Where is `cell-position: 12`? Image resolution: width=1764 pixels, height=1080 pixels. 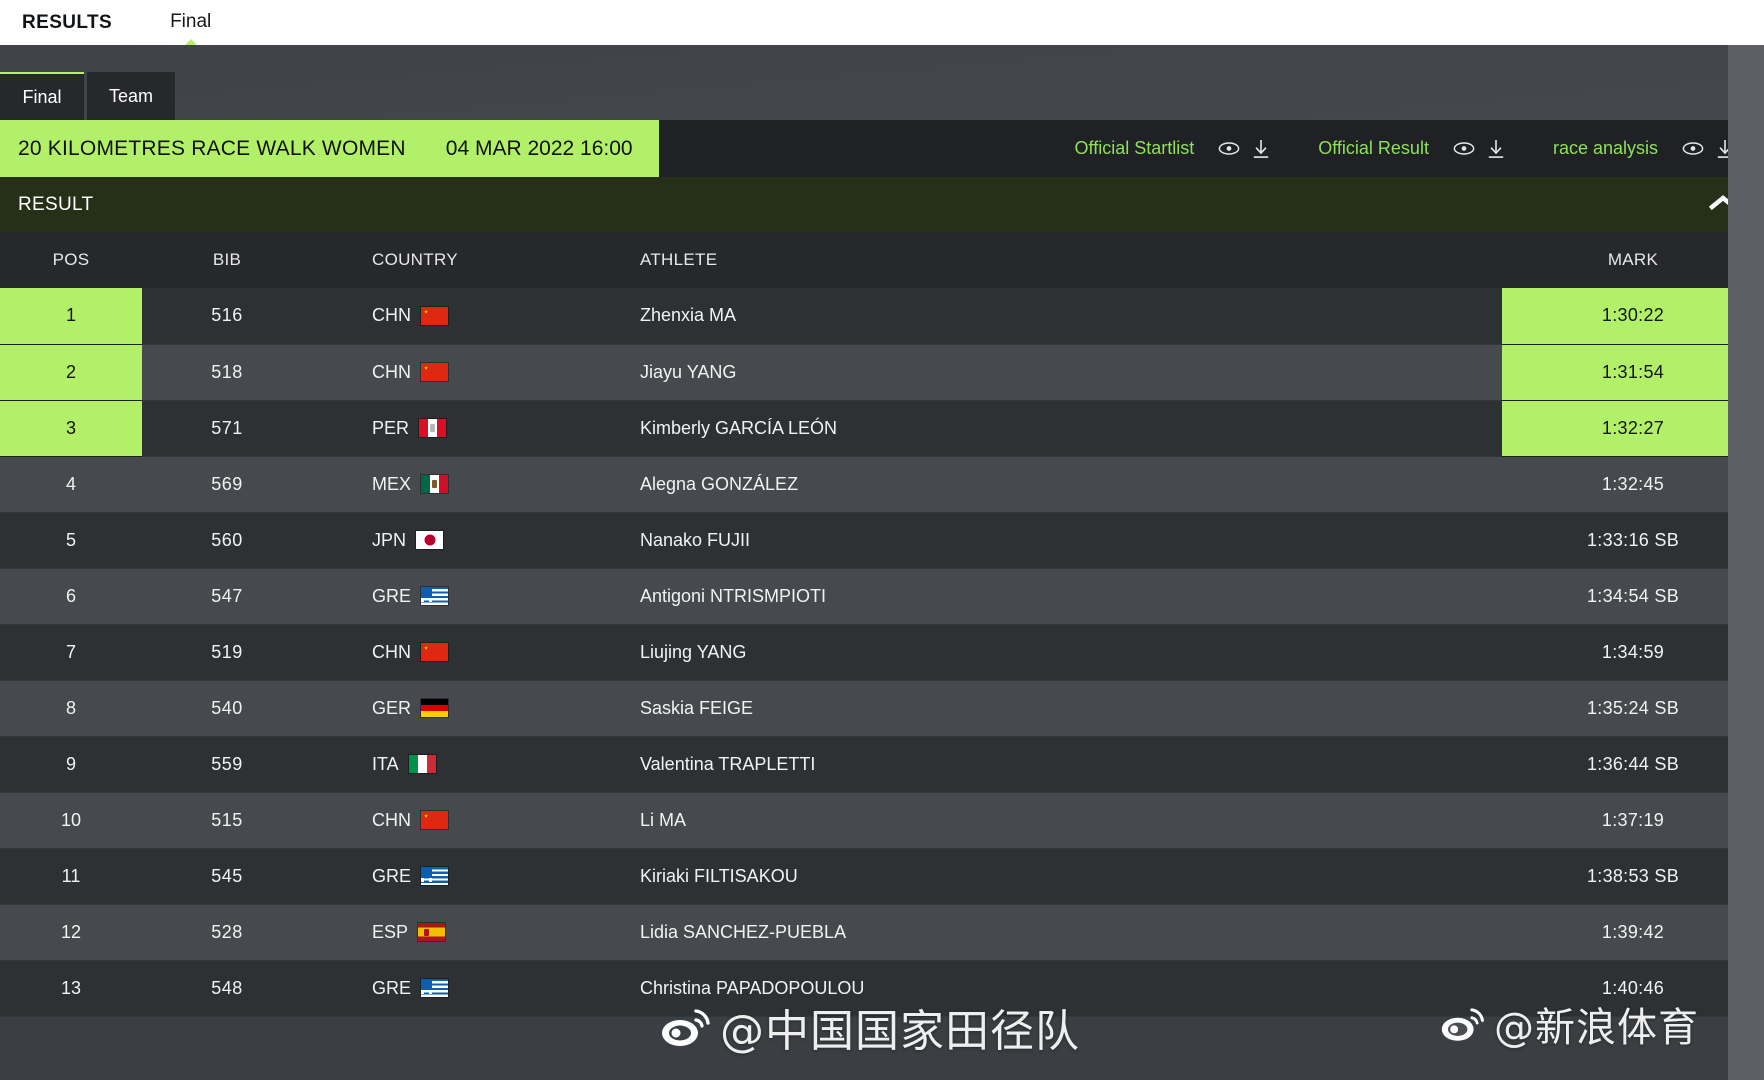 cell-position: 12 is located at coordinates (71, 932).